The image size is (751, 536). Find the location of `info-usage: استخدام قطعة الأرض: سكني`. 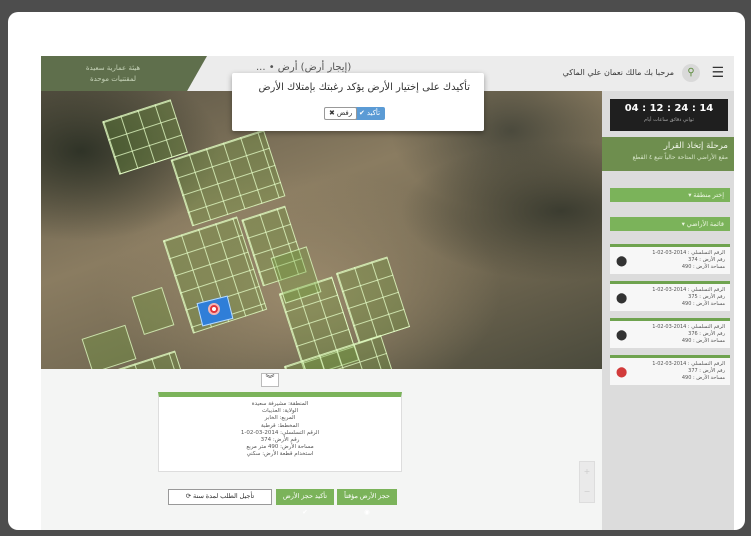

info-usage: استخدام قطعة الأرض: سكني is located at coordinates (280, 454).